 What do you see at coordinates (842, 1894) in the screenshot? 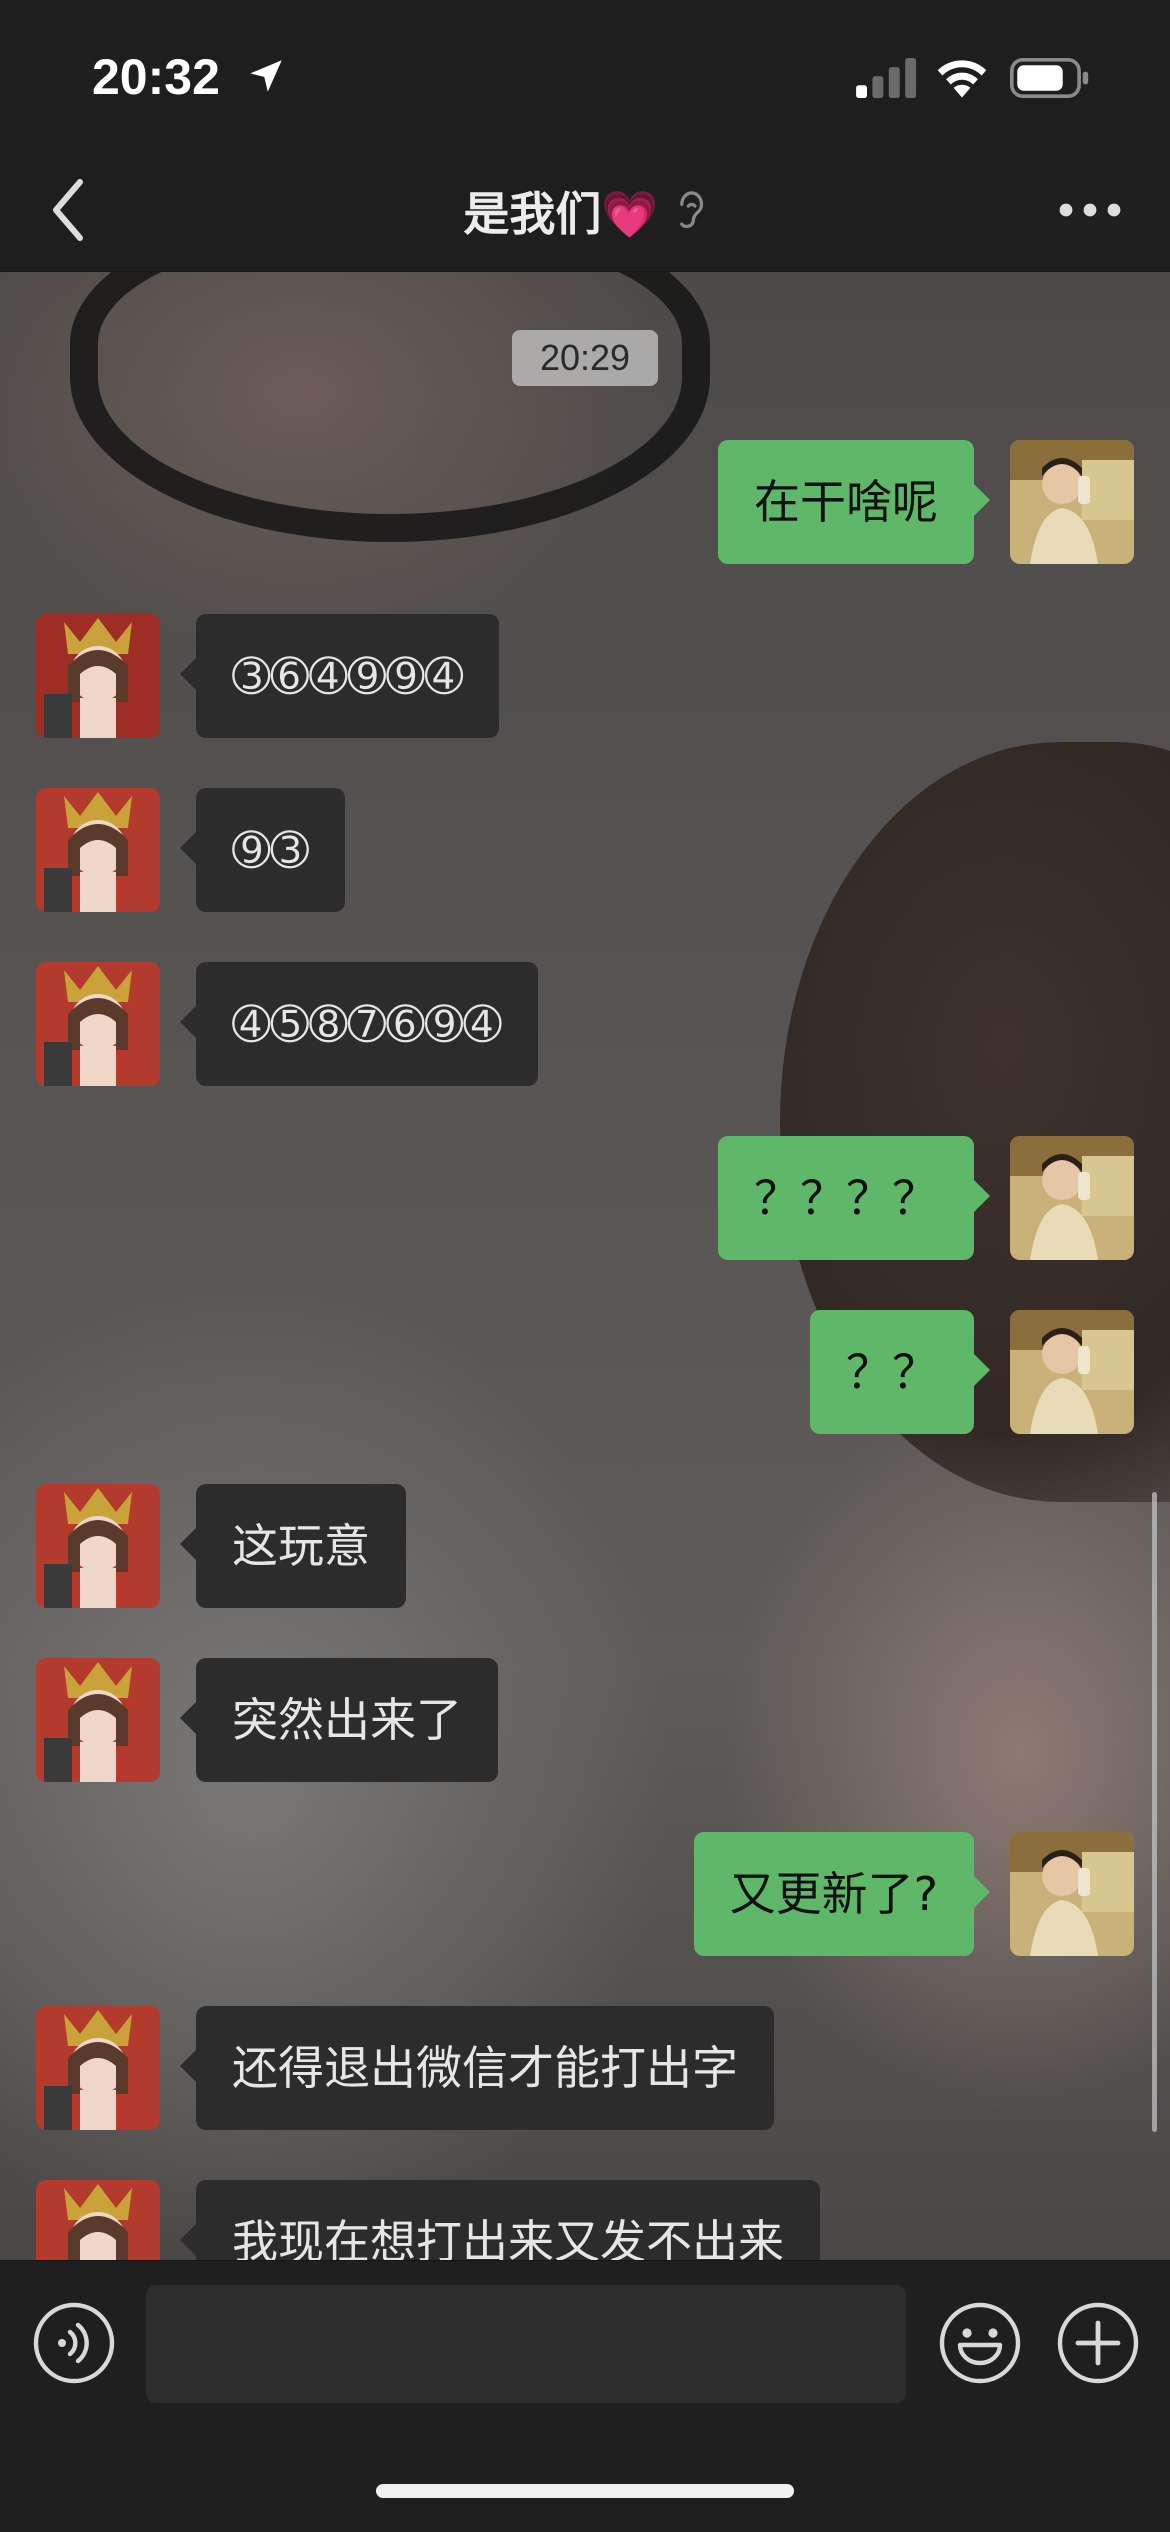
I see `sent-message-bubble: 又更新了?` at bounding box center [842, 1894].